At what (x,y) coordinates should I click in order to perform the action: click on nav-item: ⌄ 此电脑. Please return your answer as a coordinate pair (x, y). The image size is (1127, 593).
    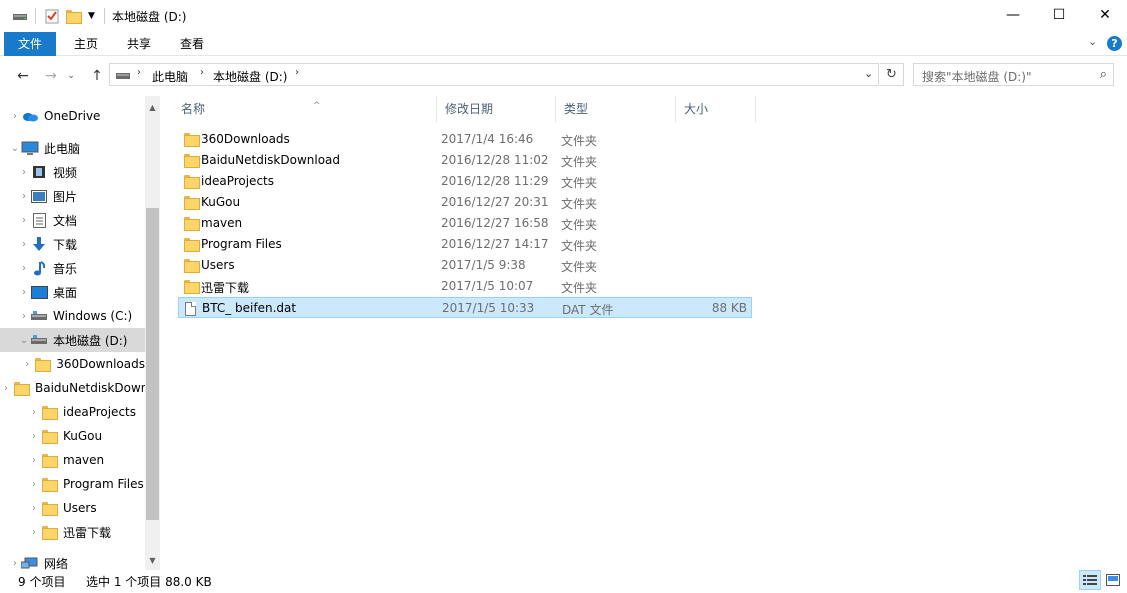
    Looking at the image, I should click on (72, 148).